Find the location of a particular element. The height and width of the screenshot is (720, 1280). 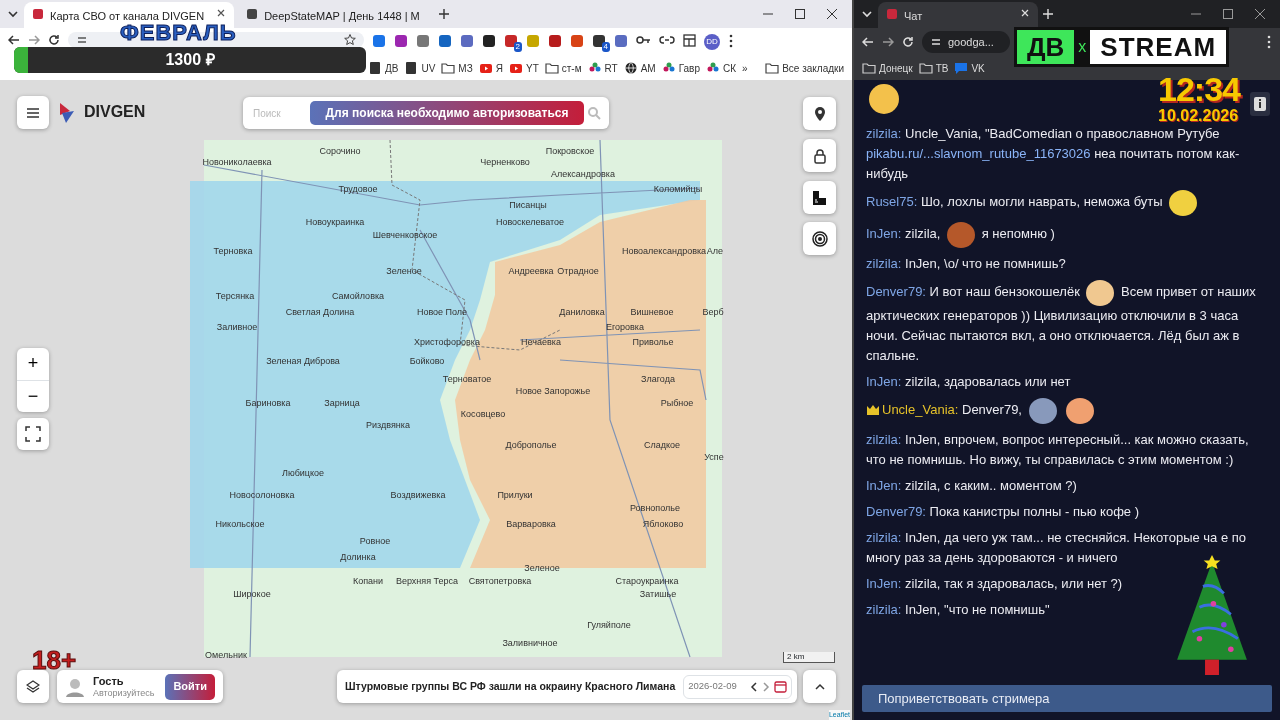

site-info-icon is located at coordinates (82, 40).